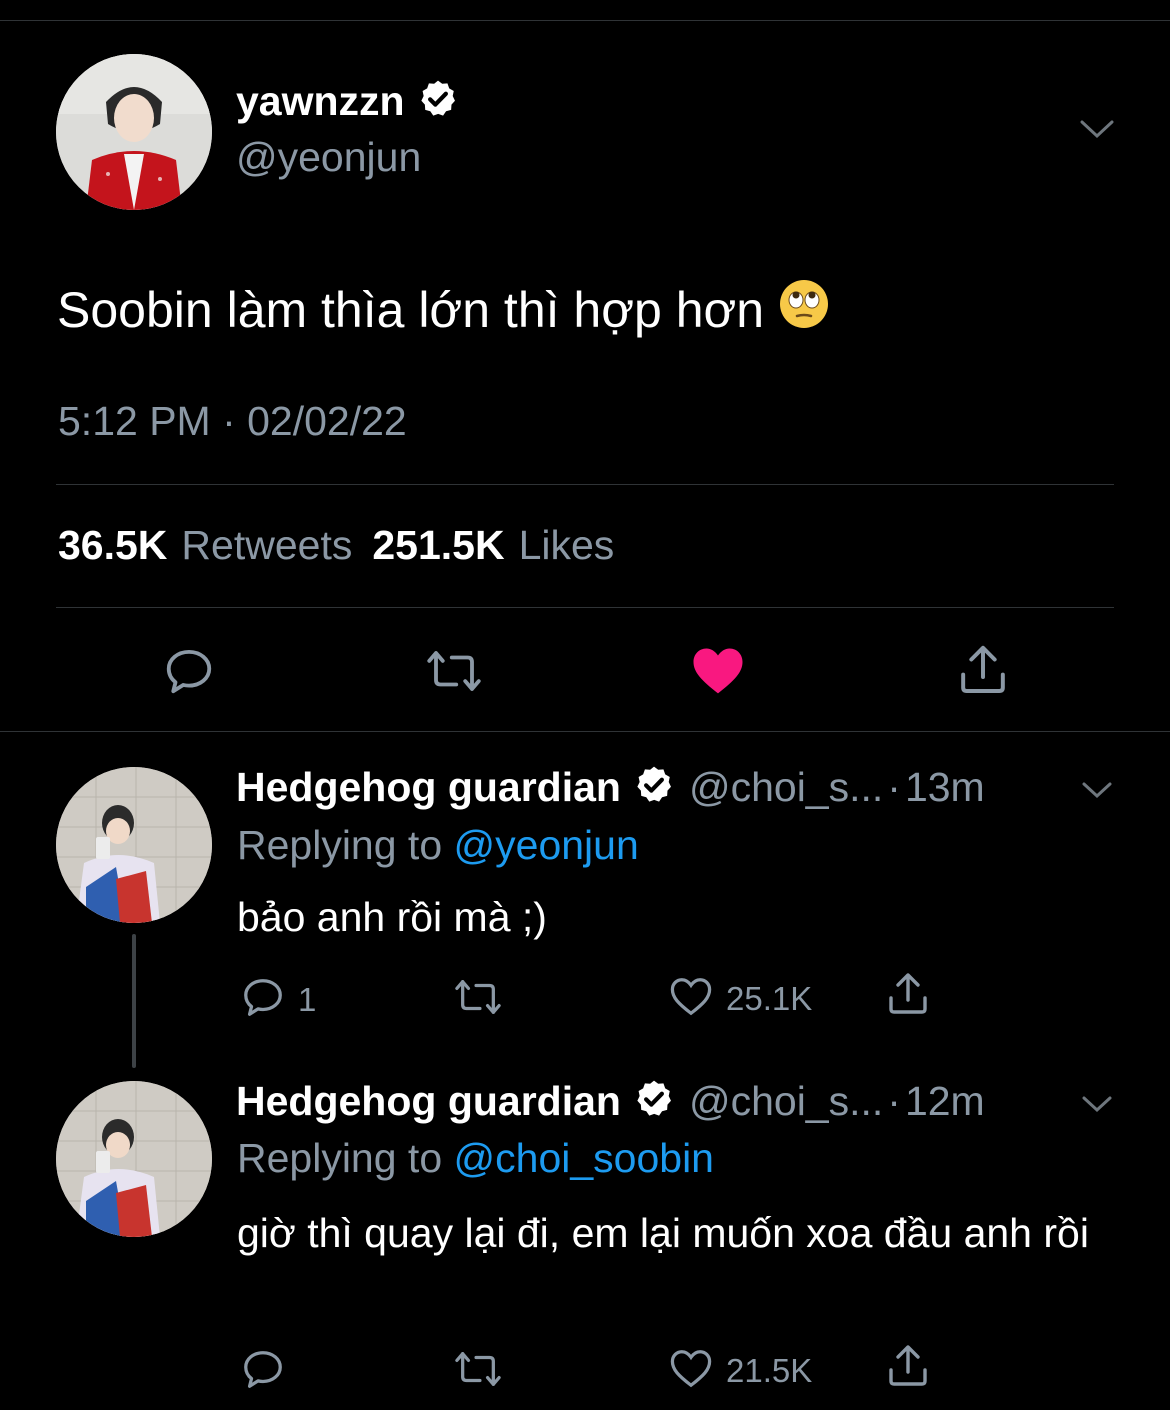  I want to click on author-name-row: yawnzzn, so click(347, 101).